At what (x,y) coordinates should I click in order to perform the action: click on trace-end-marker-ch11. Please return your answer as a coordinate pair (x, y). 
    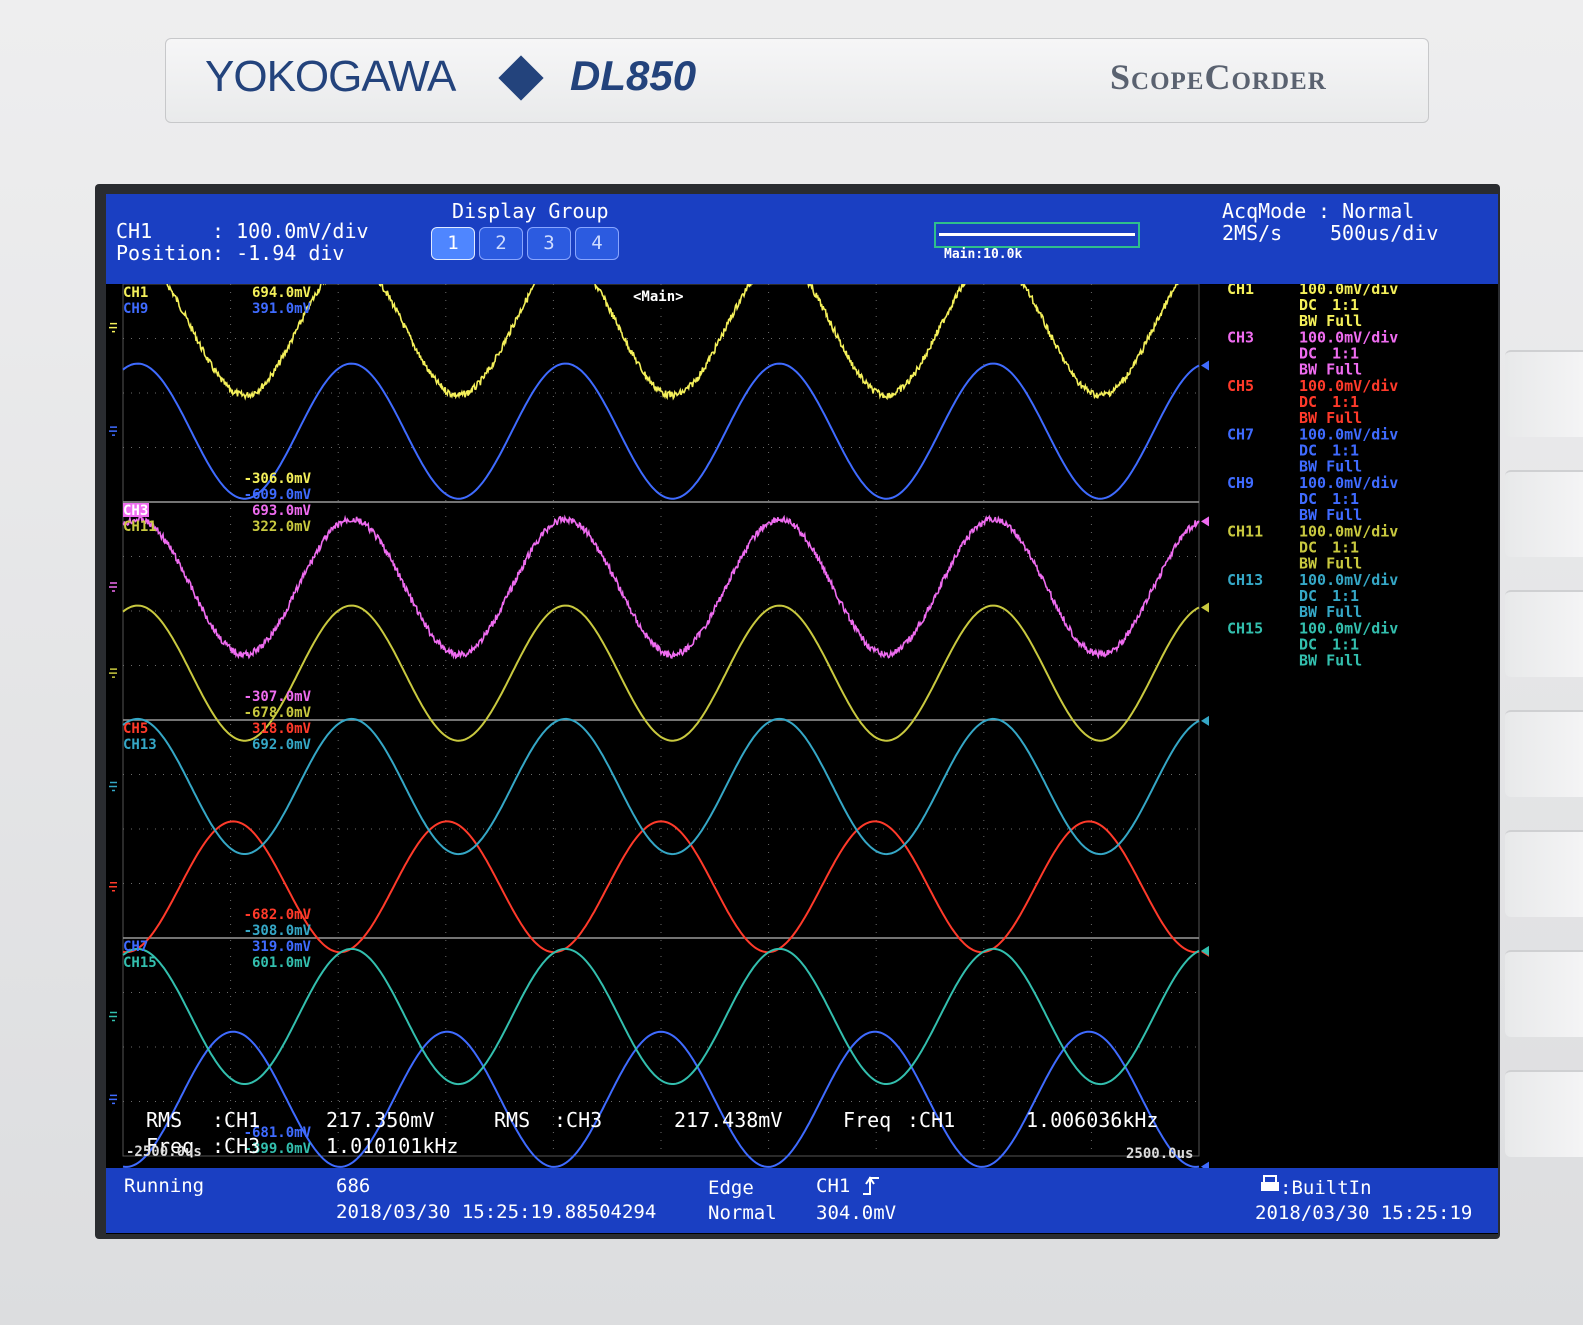
    Looking at the image, I should click on (1205, 607).